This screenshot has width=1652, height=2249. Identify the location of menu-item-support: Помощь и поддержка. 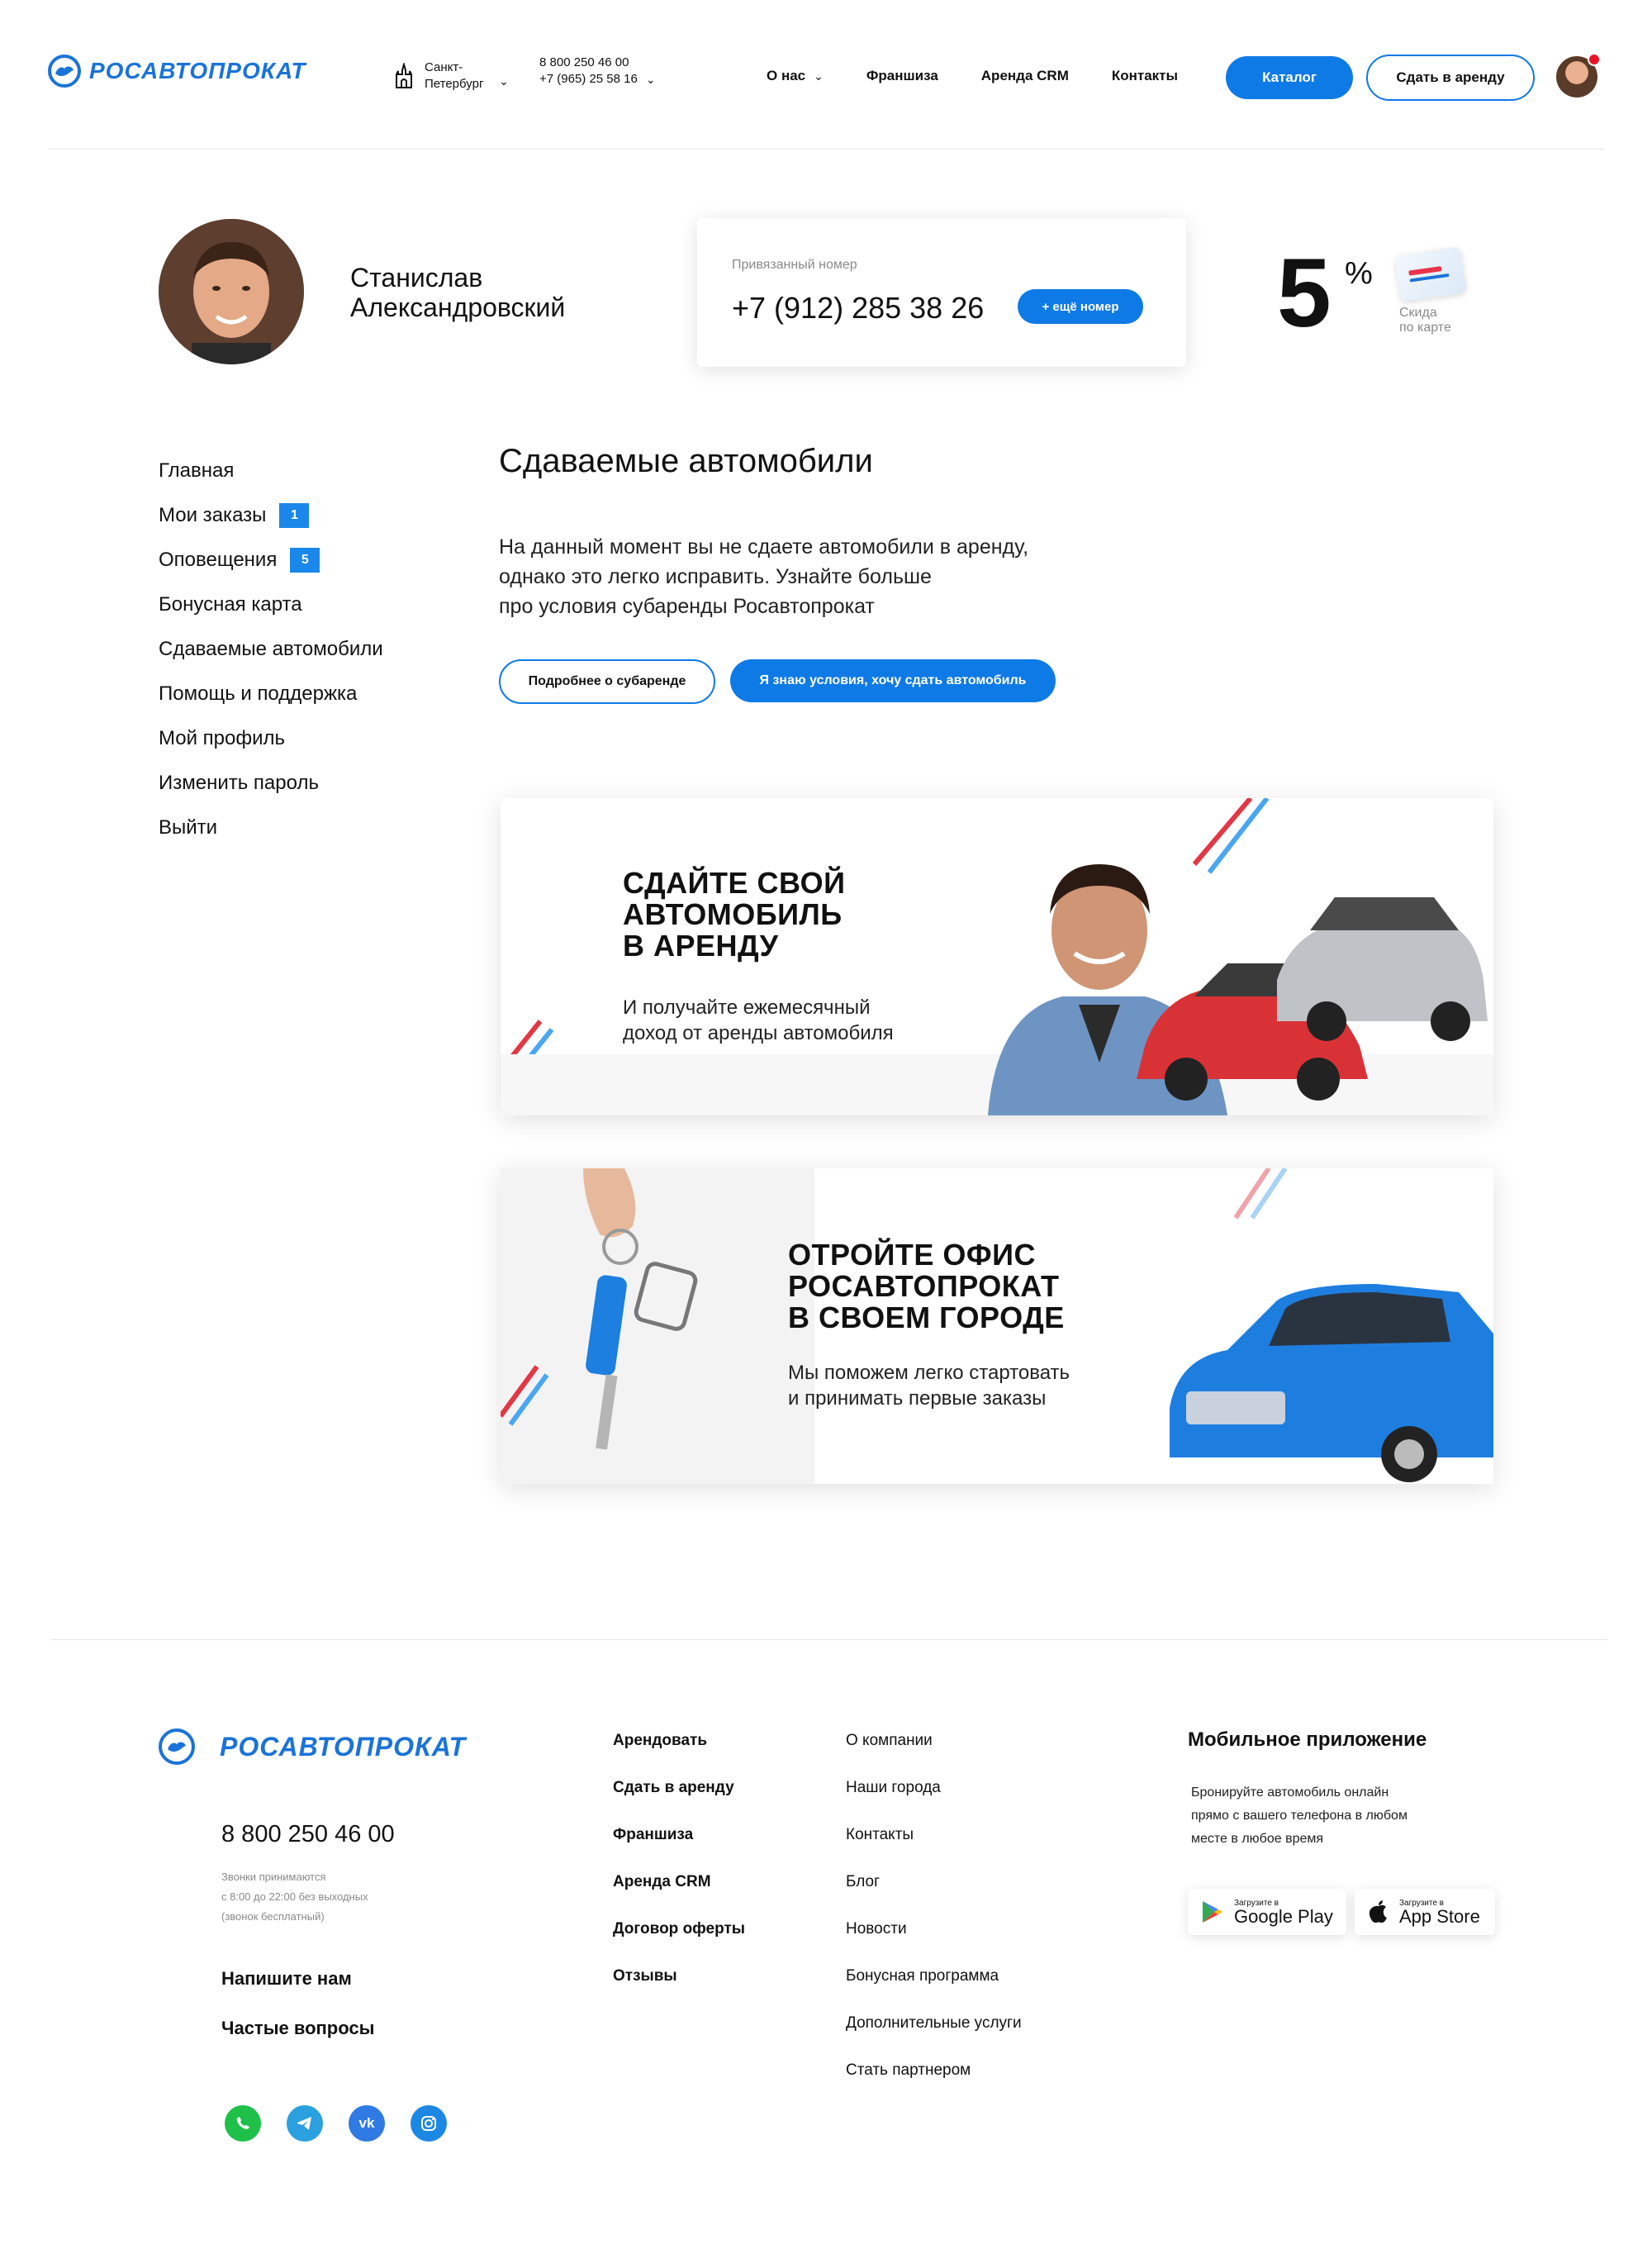
(271, 694).